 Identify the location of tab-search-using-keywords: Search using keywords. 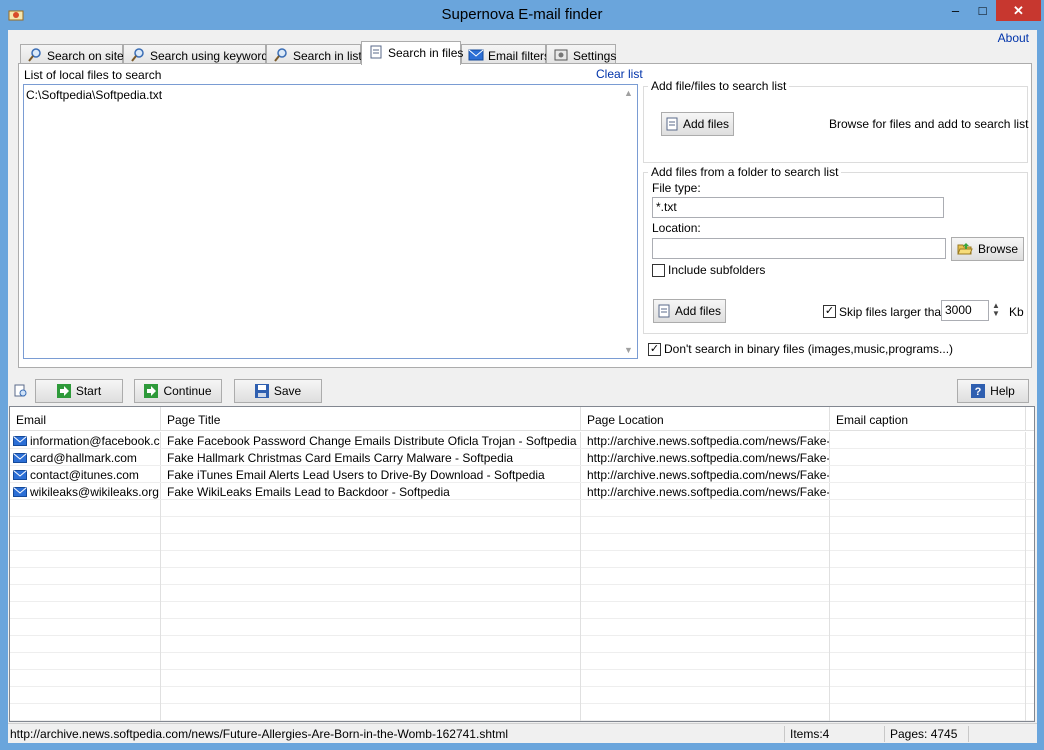
(198, 54).